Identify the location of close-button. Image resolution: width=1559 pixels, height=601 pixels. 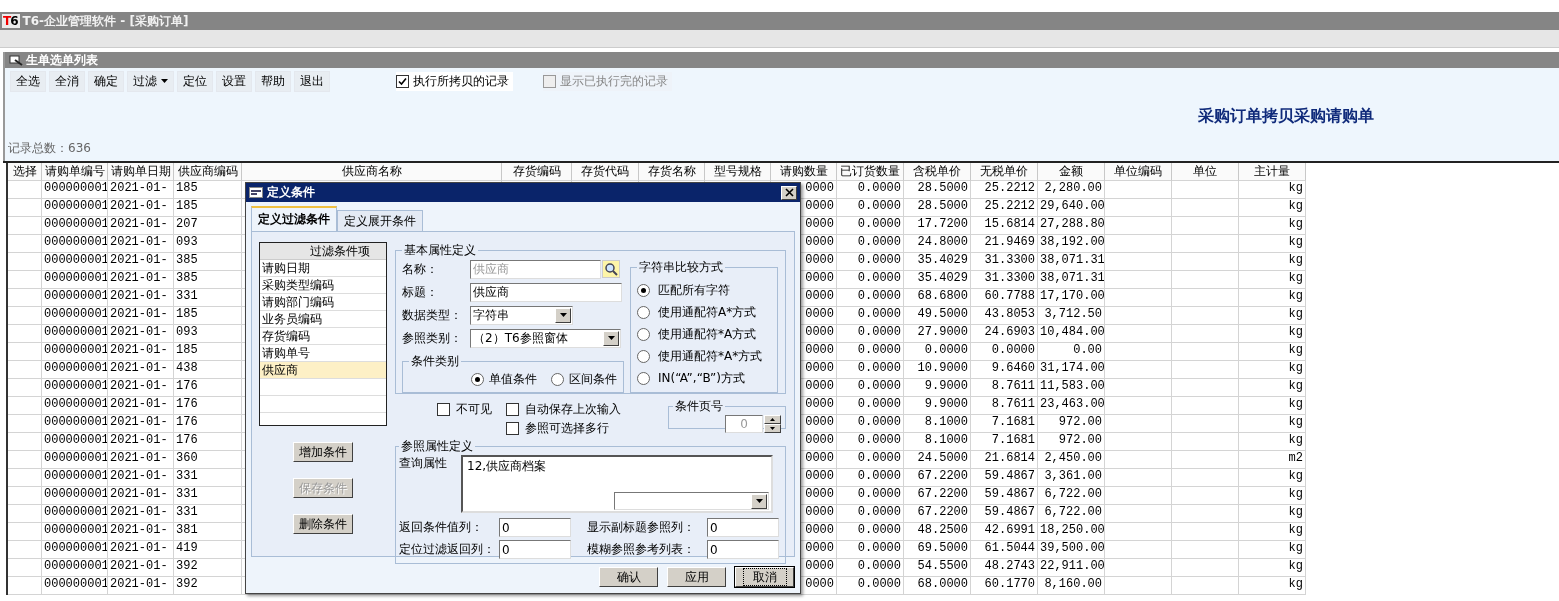
(789, 192).